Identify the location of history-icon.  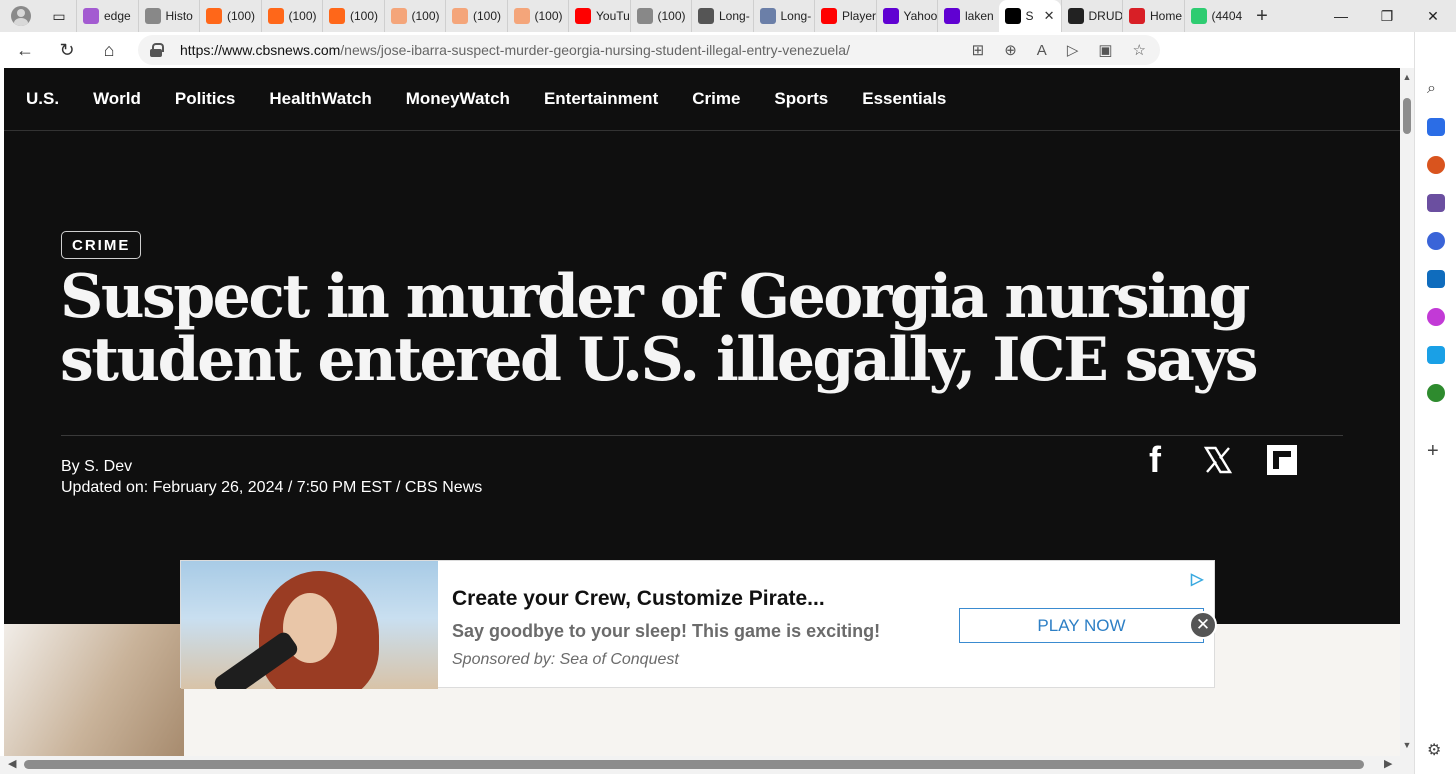
(152, 16).